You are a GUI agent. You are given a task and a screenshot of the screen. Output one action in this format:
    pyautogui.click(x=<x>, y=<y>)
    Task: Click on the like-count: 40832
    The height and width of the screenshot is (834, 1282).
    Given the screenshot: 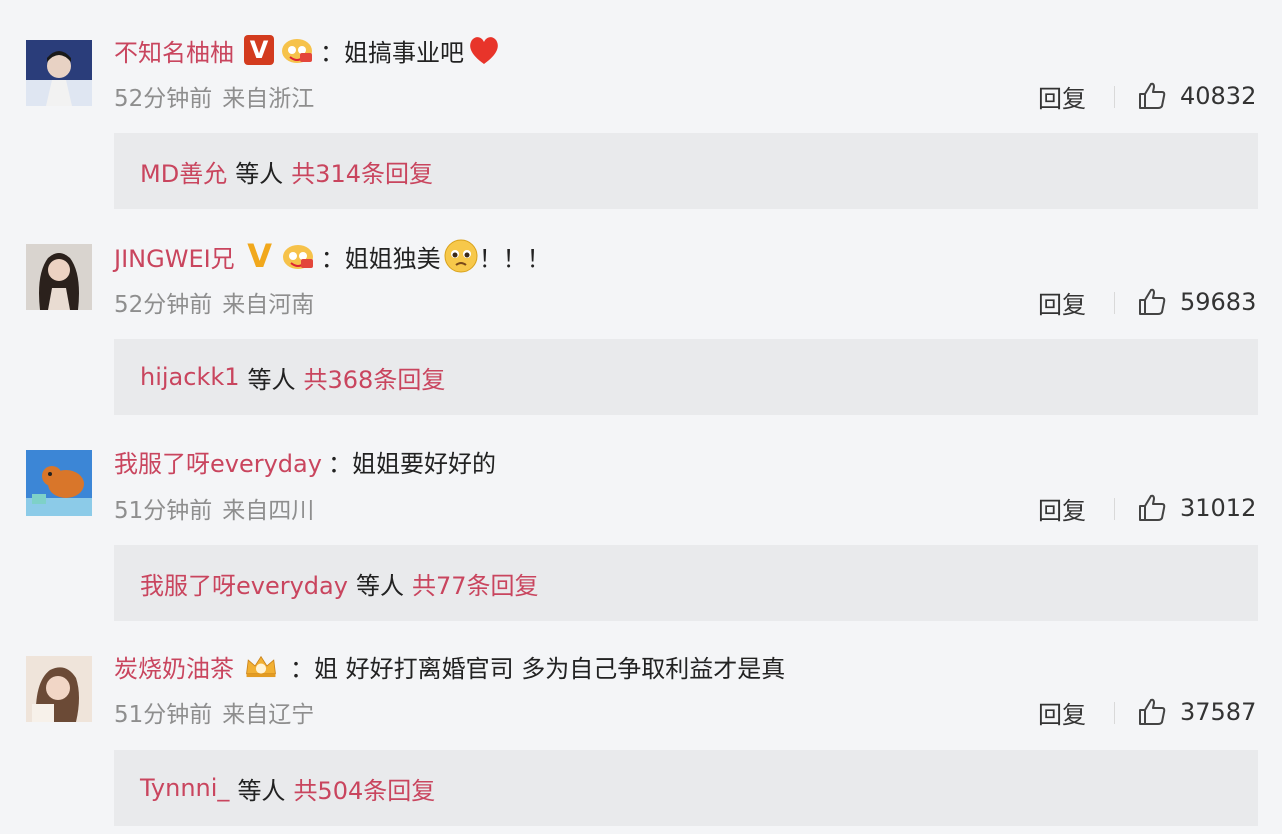 What is the action you would take?
    pyautogui.click(x=1218, y=96)
    